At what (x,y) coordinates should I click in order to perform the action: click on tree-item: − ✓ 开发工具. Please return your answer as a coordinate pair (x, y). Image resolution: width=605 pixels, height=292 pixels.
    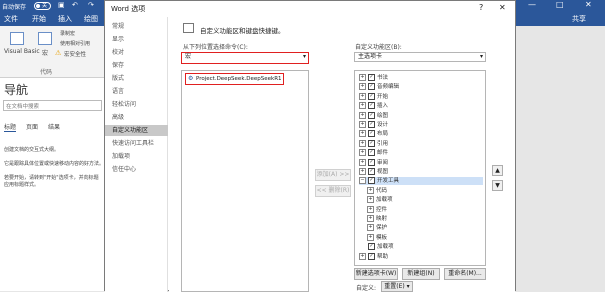
    Looking at the image, I should click on (421, 181).